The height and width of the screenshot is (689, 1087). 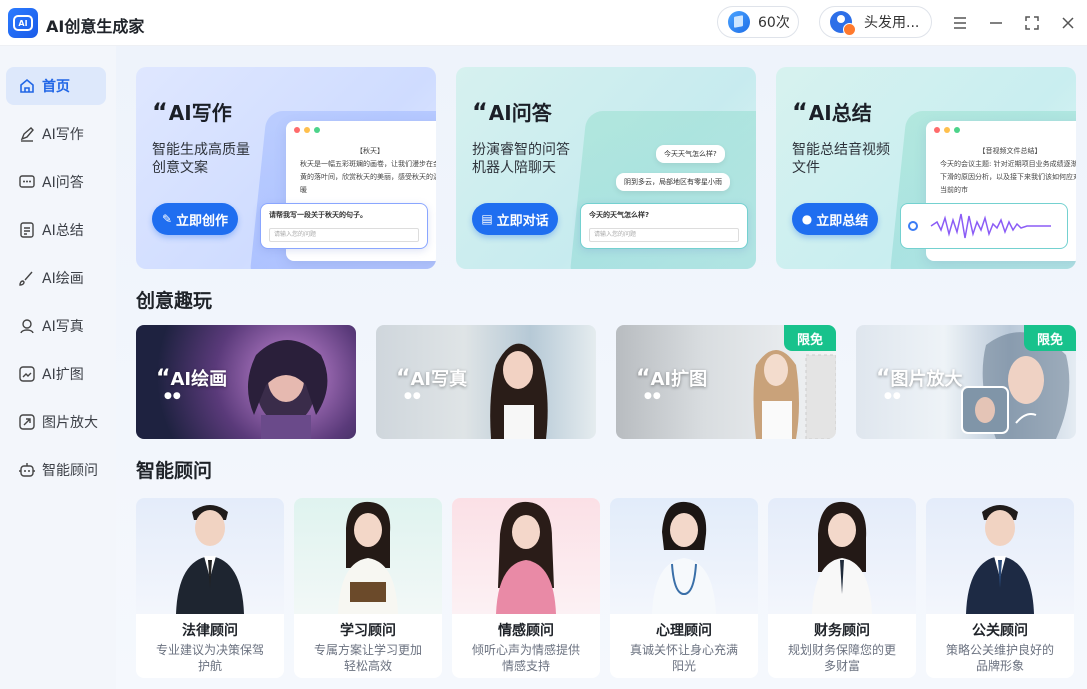 I want to click on robot-icon, so click(x=27, y=470).